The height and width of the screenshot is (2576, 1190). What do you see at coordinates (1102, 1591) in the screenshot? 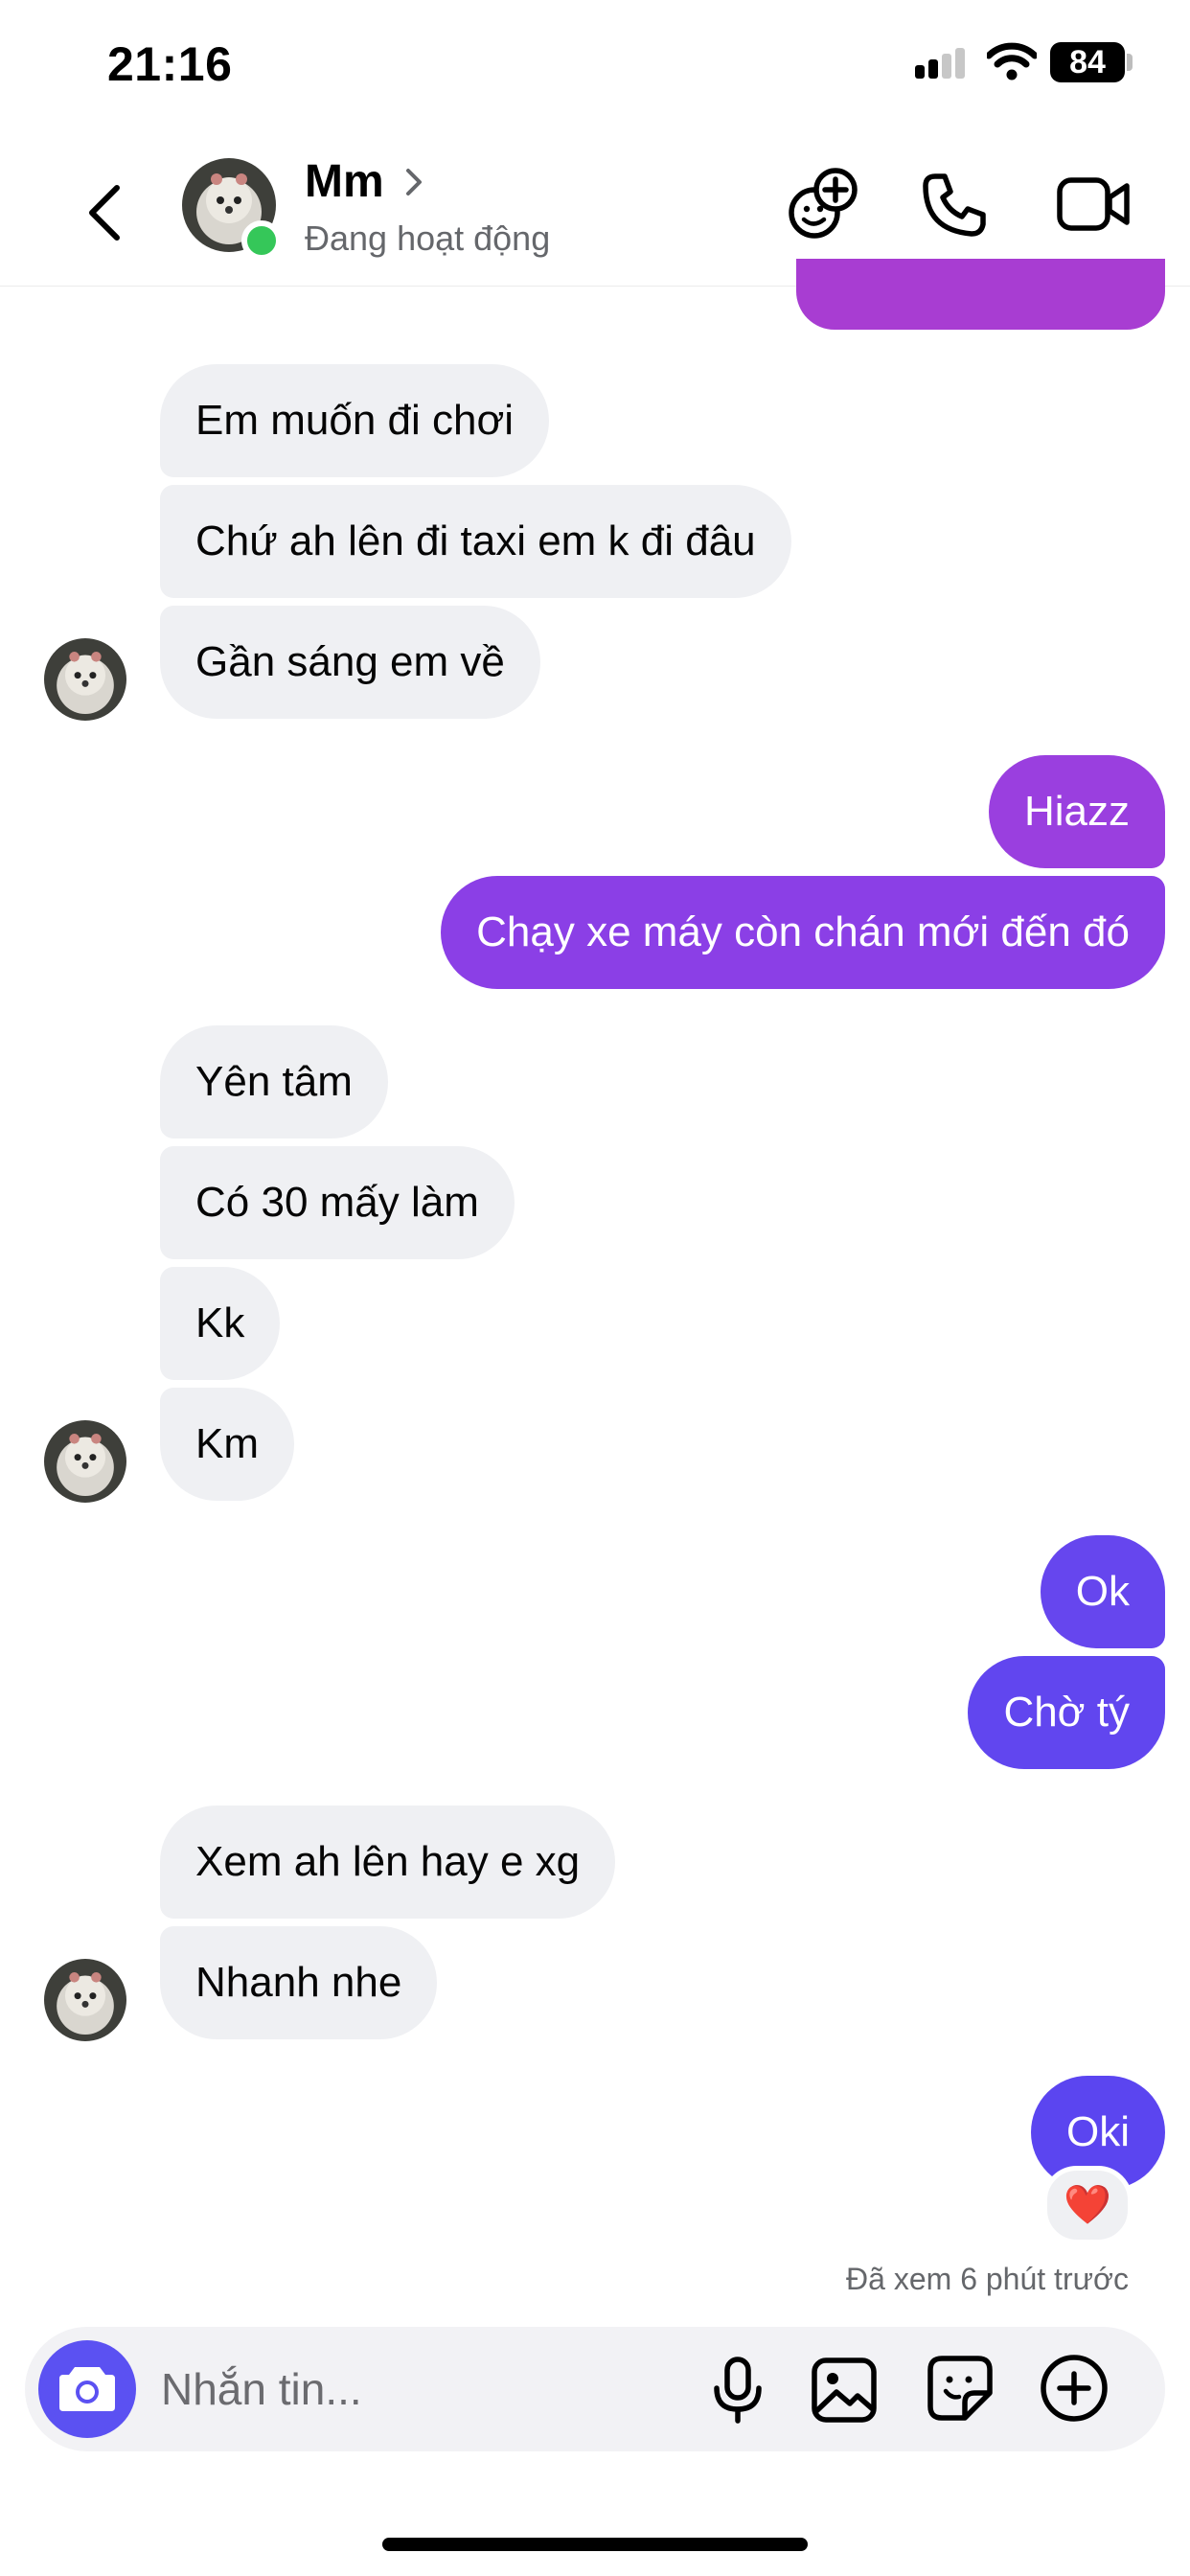
I see `outgoing-message: Ok` at bounding box center [1102, 1591].